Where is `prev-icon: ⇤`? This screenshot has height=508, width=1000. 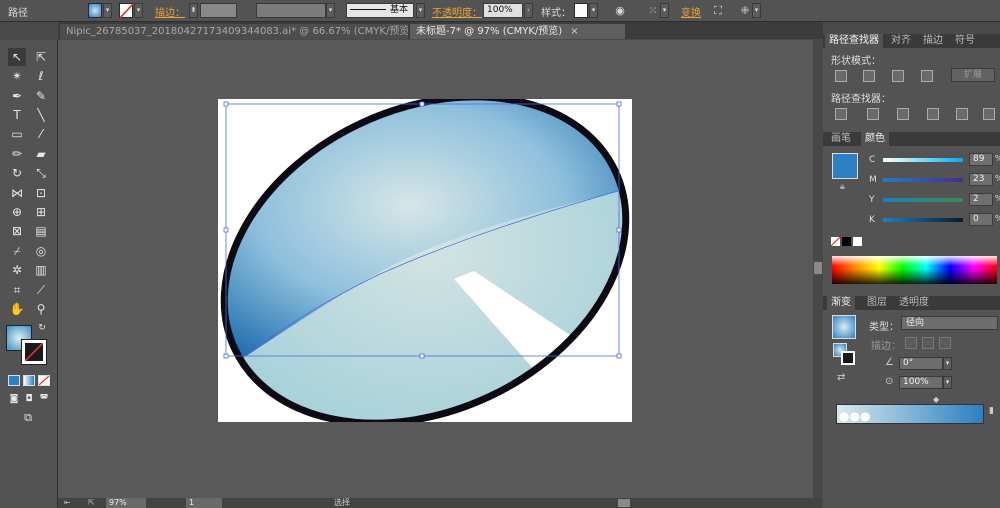
prev-icon: ⇤ is located at coordinates (70, 503).